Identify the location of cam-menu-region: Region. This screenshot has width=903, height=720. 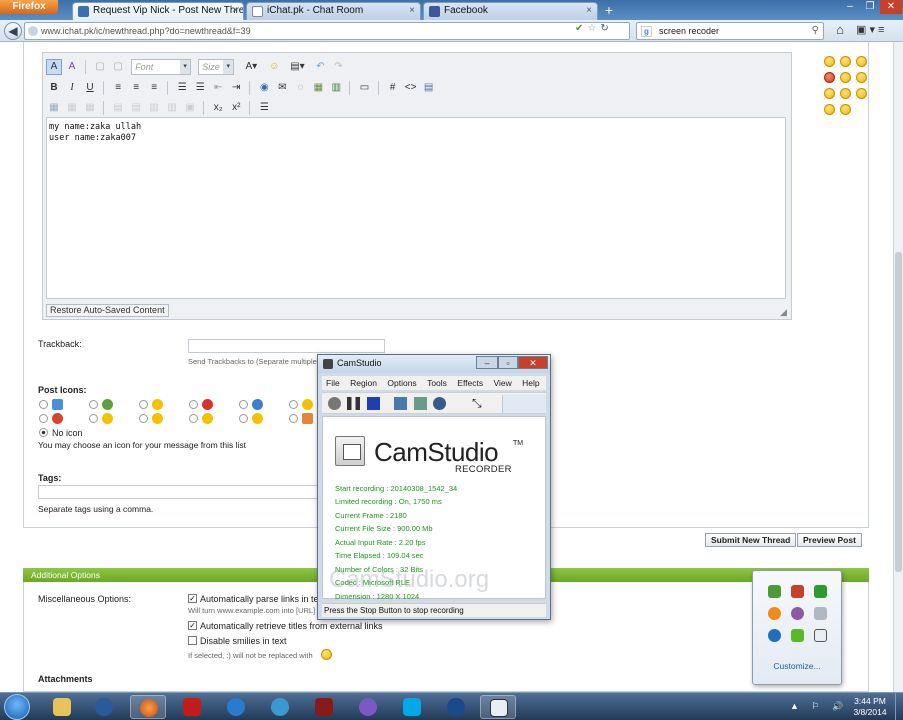
(363, 383).